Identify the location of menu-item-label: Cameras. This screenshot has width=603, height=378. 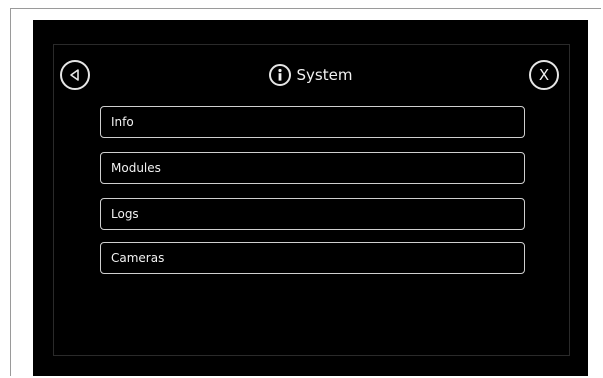
(138, 258).